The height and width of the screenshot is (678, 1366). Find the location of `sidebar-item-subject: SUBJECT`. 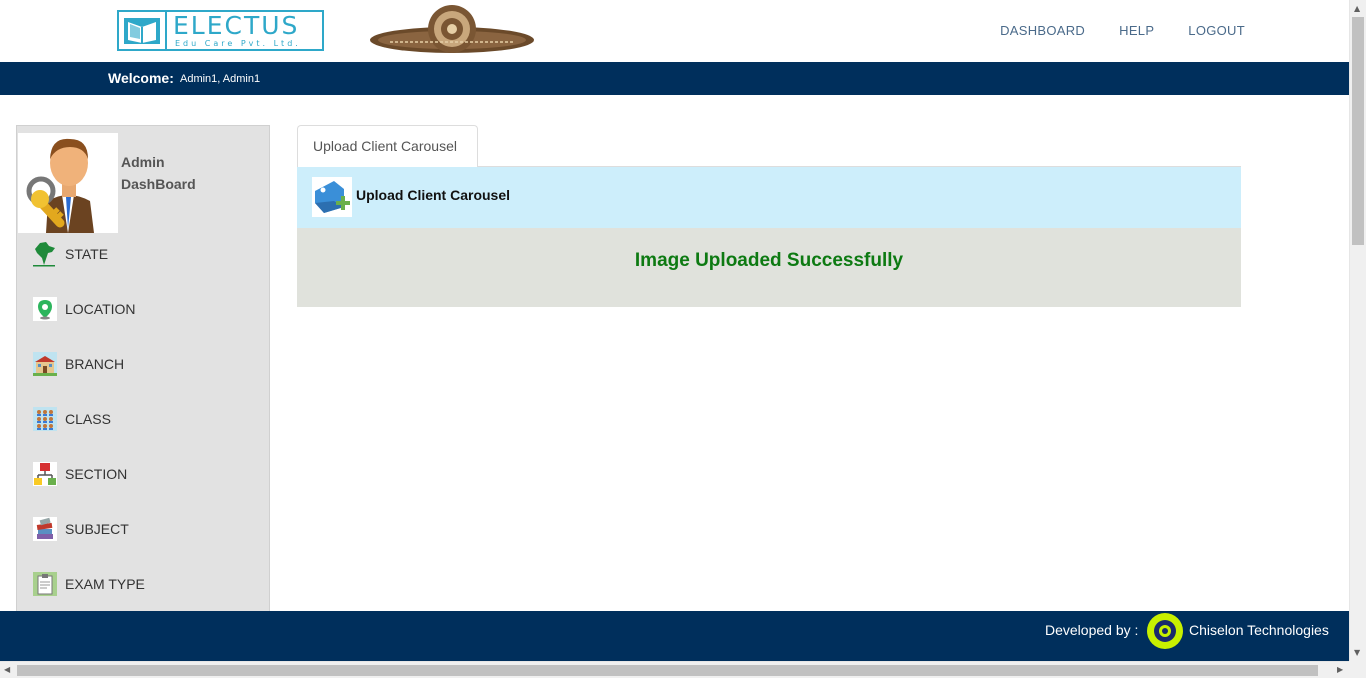

sidebar-item-subject: SUBJECT is located at coordinates (80, 529).